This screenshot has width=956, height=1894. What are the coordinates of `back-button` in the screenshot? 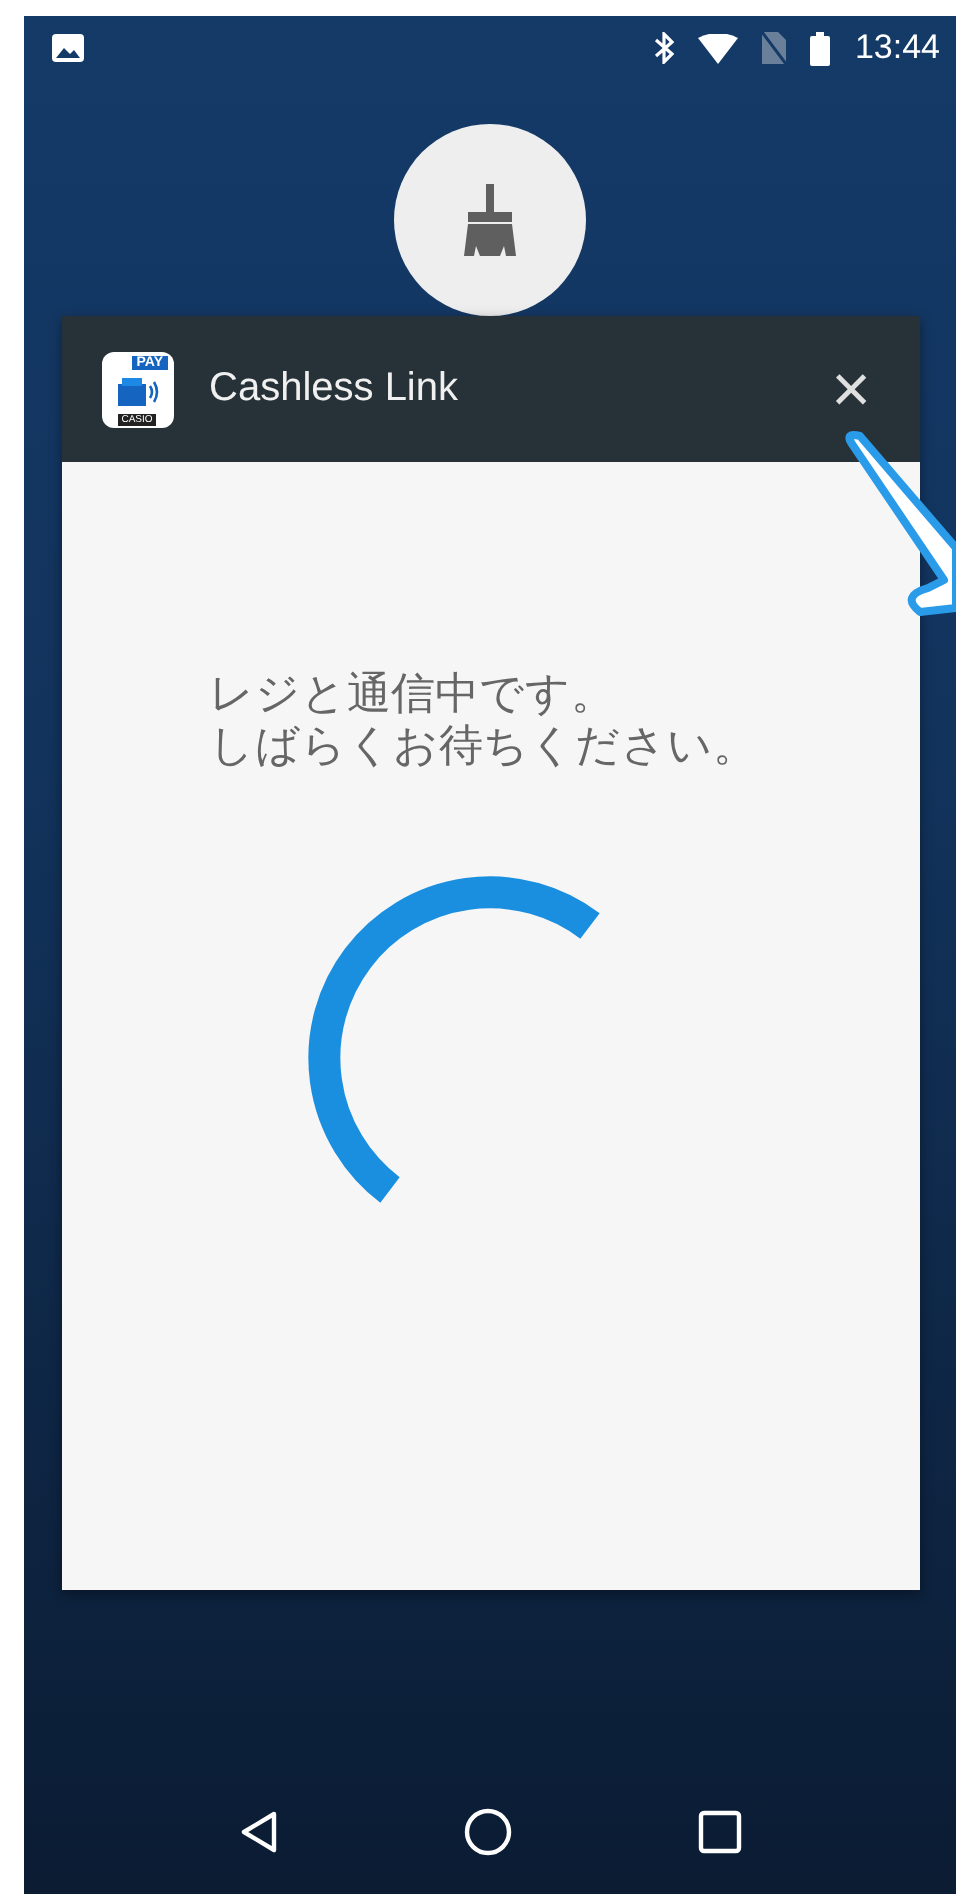 It's located at (257, 1832).